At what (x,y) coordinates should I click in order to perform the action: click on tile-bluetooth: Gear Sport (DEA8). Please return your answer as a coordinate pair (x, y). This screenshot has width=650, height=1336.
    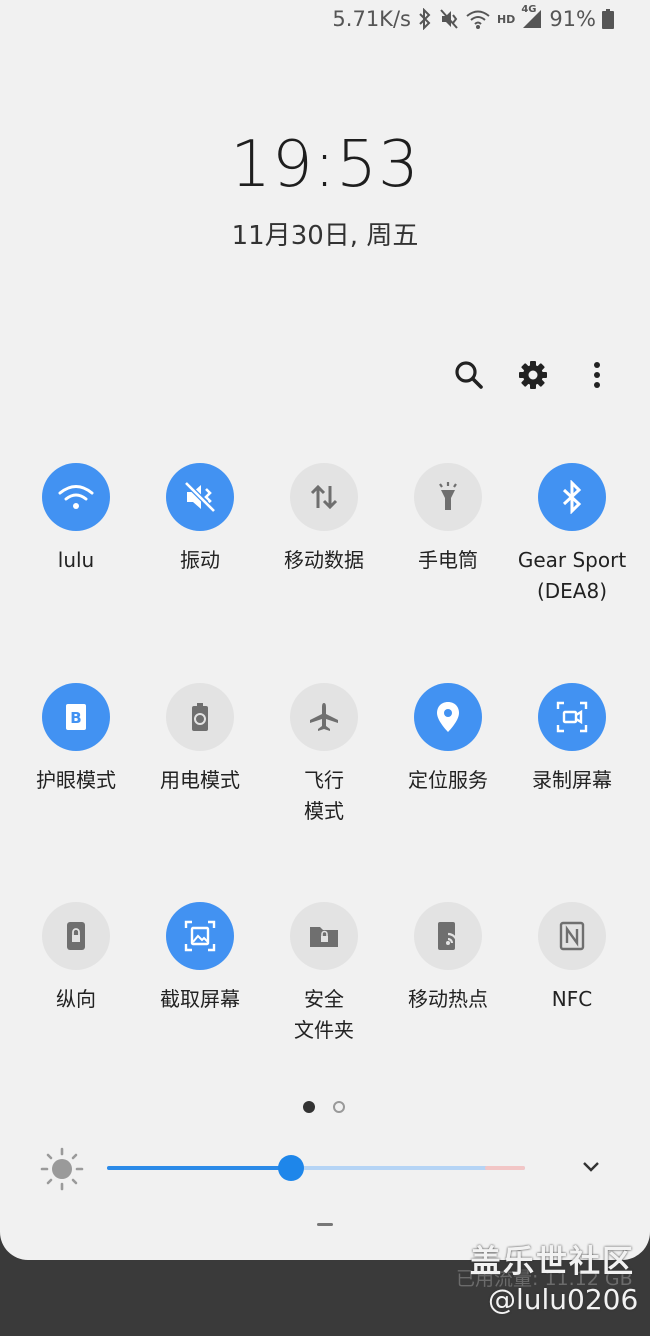
    Looking at the image, I should click on (572, 535).